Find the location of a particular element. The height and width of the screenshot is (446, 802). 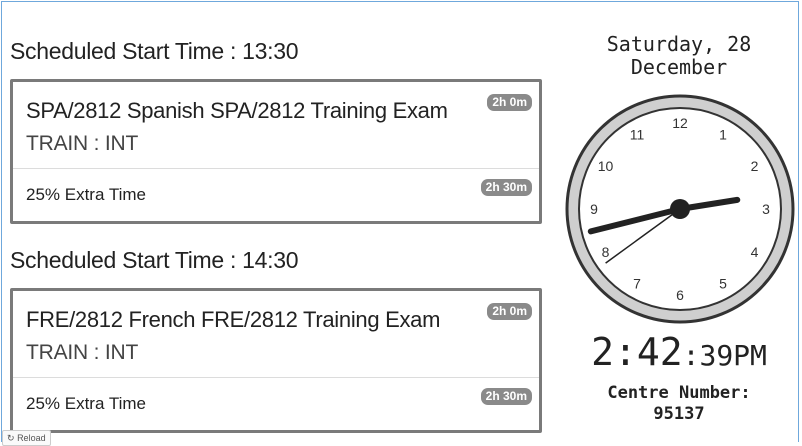

time-seconds-ampm: :39PM is located at coordinates (724, 355).